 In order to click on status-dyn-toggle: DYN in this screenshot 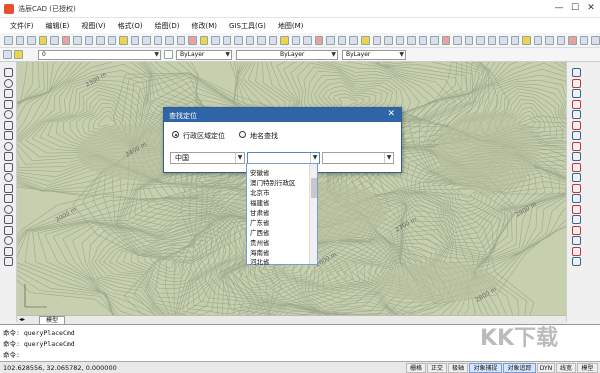, I will do `click(546, 368)`.